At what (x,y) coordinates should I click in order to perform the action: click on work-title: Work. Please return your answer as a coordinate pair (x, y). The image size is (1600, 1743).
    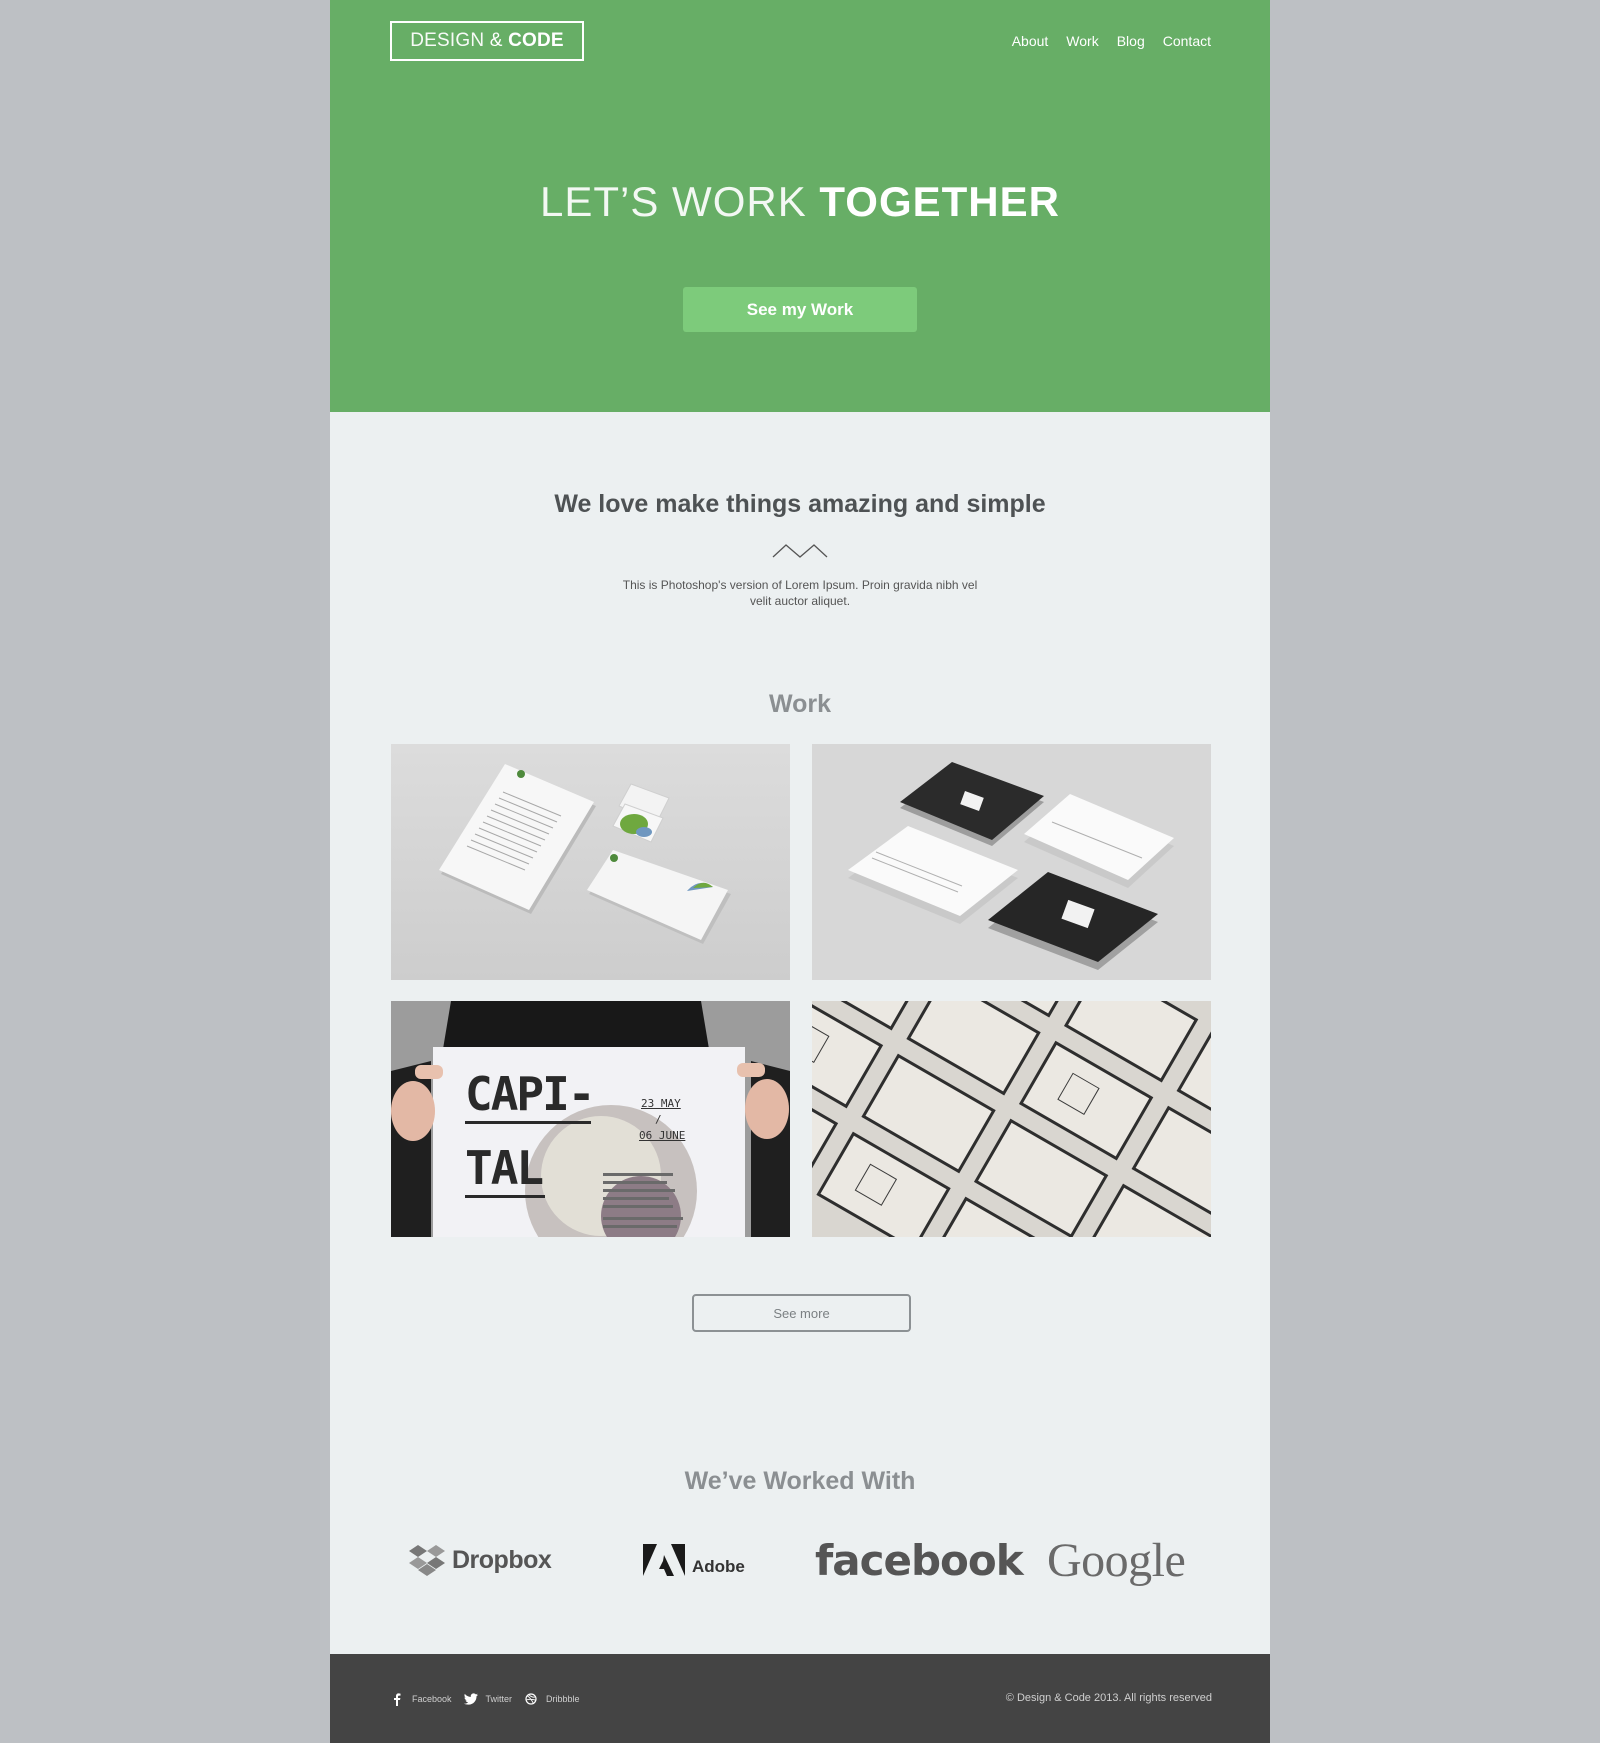
    Looking at the image, I should click on (800, 704).